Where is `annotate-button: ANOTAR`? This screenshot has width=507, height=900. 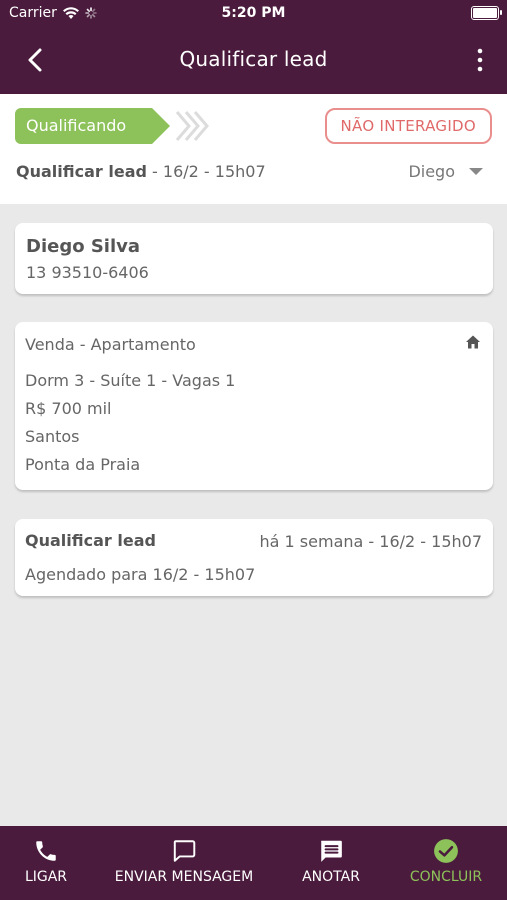
annotate-button: ANOTAR is located at coordinates (331, 863).